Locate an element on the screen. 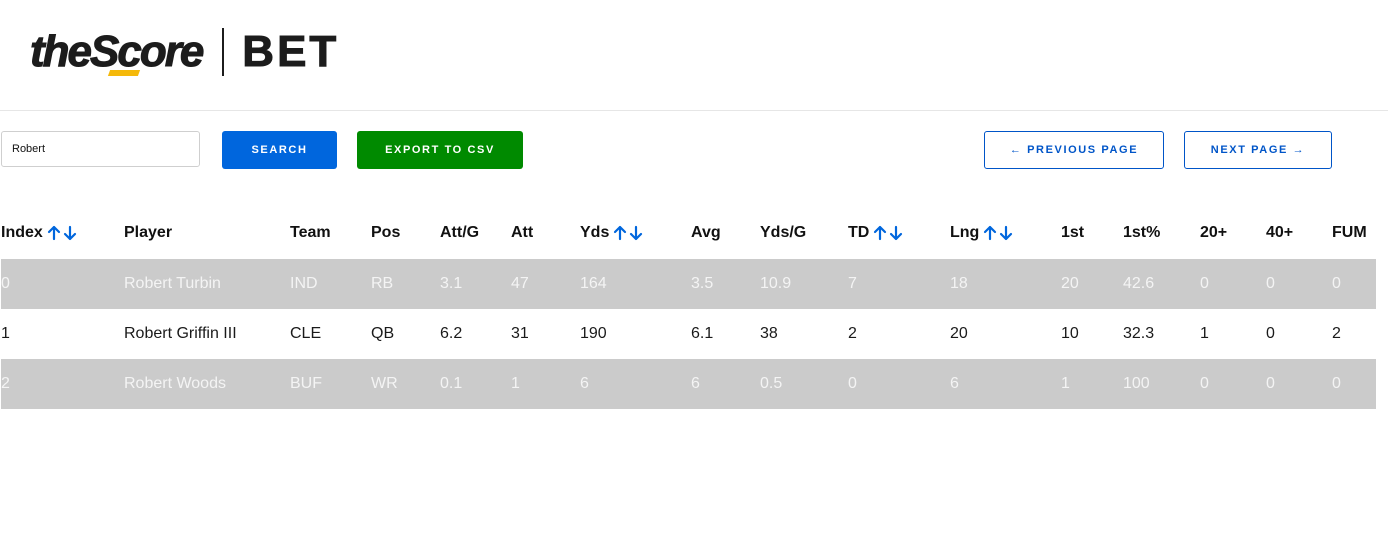 This screenshot has height=546, width=1388. next-page-button: NEXT PAGE → is located at coordinates (1258, 150).